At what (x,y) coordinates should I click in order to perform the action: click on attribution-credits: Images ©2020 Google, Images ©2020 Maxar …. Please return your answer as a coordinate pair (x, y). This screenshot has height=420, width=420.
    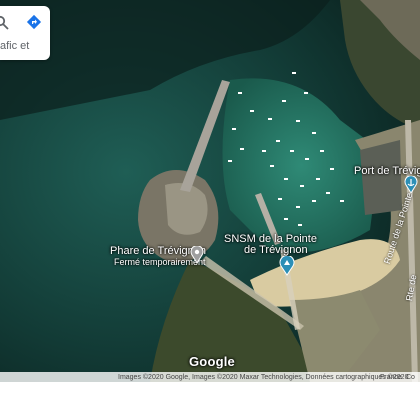
    Looking at the image, I should click on (263, 378).